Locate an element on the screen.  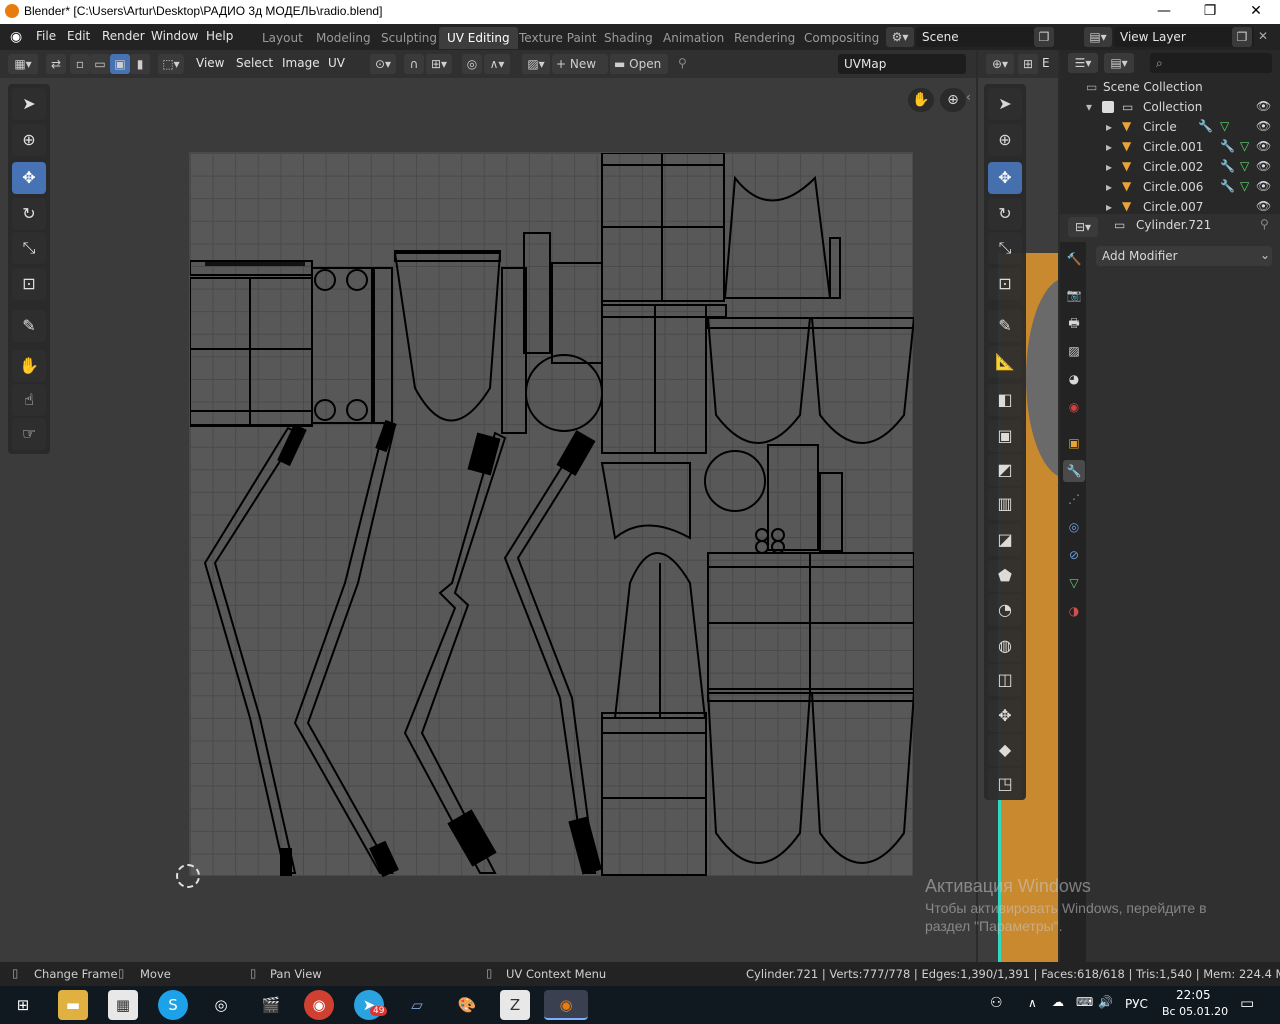
vp-rip-tool-icon: ◳ is located at coordinates (1005, 784).